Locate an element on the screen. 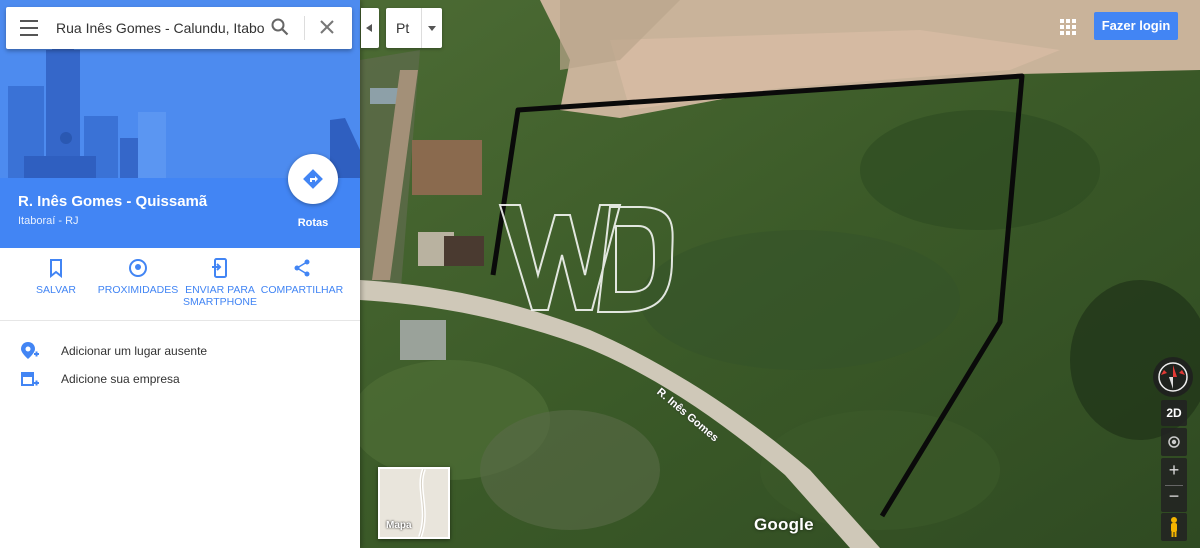 This screenshot has width=1200, height=548. search-input is located at coordinates (160, 28).